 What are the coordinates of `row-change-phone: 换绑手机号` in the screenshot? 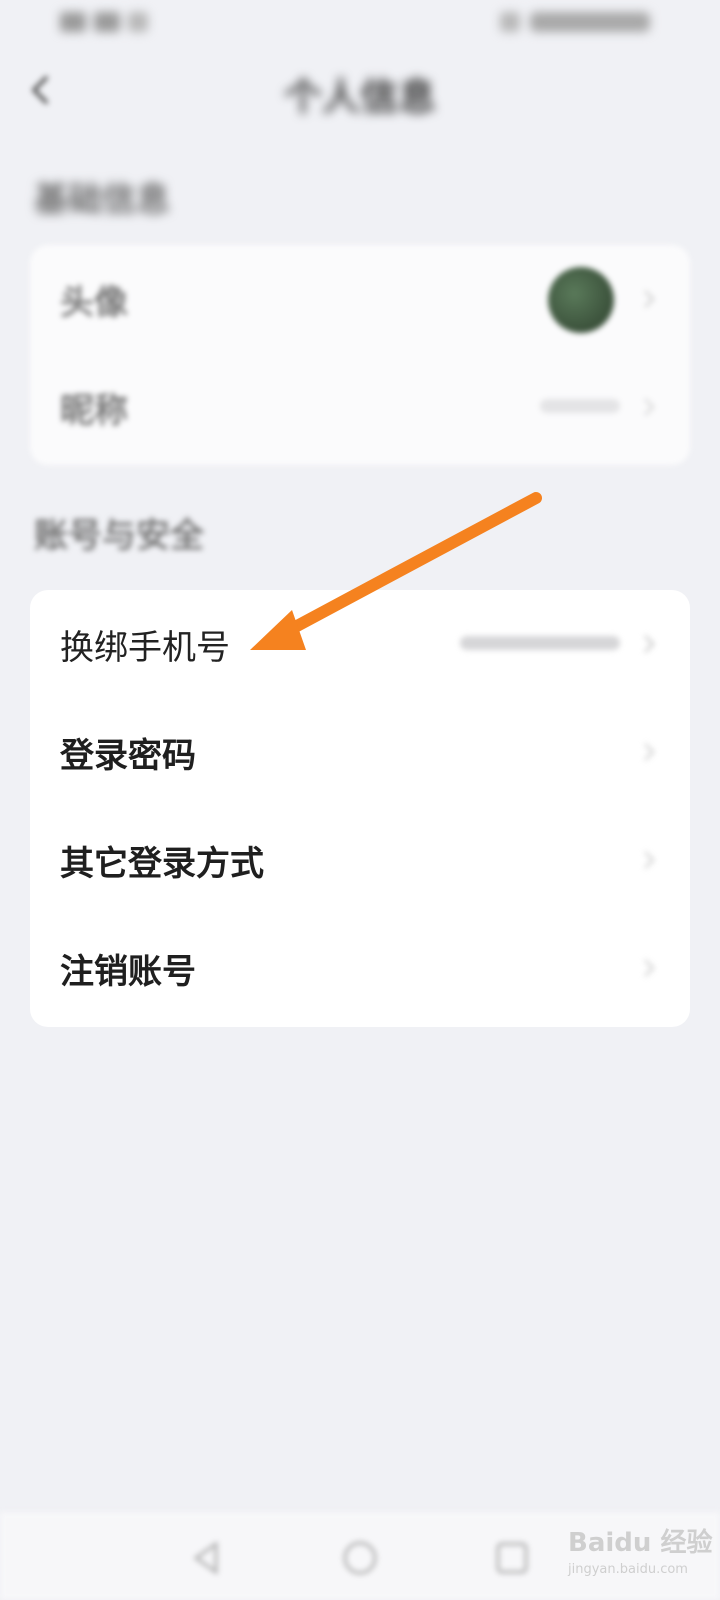 It's located at (360, 644).